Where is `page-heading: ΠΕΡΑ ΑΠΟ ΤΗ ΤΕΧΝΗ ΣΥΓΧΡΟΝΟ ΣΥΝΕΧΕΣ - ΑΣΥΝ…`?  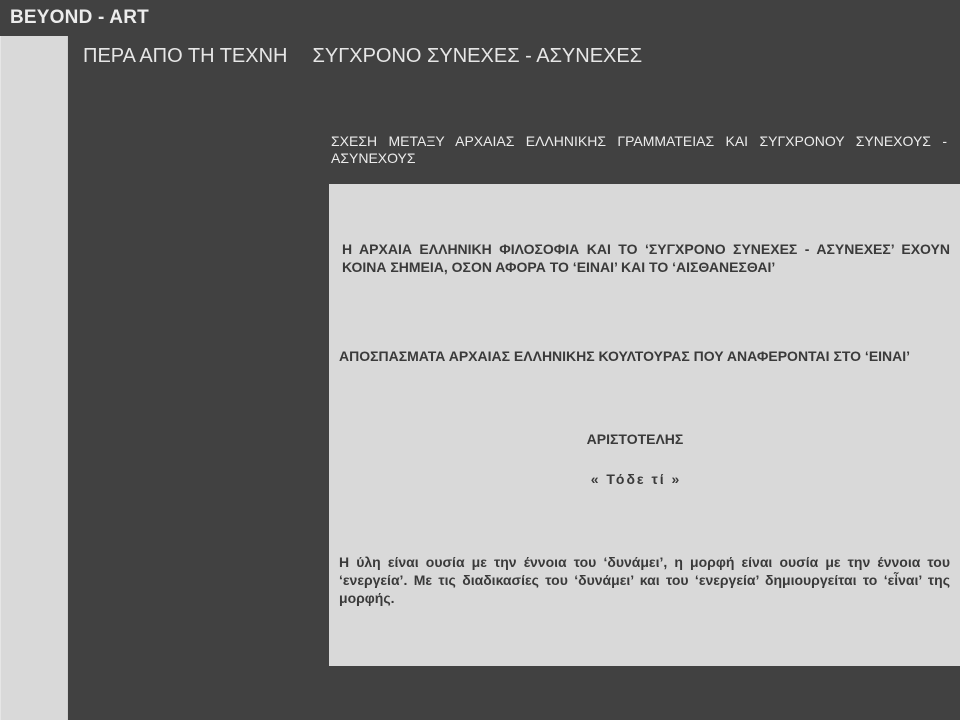
page-heading: ΠΕΡΑ ΑΠΟ ΤΗ ΤΕΧΝΗ ΣΥΓΧΡΟΝΟ ΣΥΝΕΧΕΣ - ΑΣΥΝ… is located at coordinates (362, 56).